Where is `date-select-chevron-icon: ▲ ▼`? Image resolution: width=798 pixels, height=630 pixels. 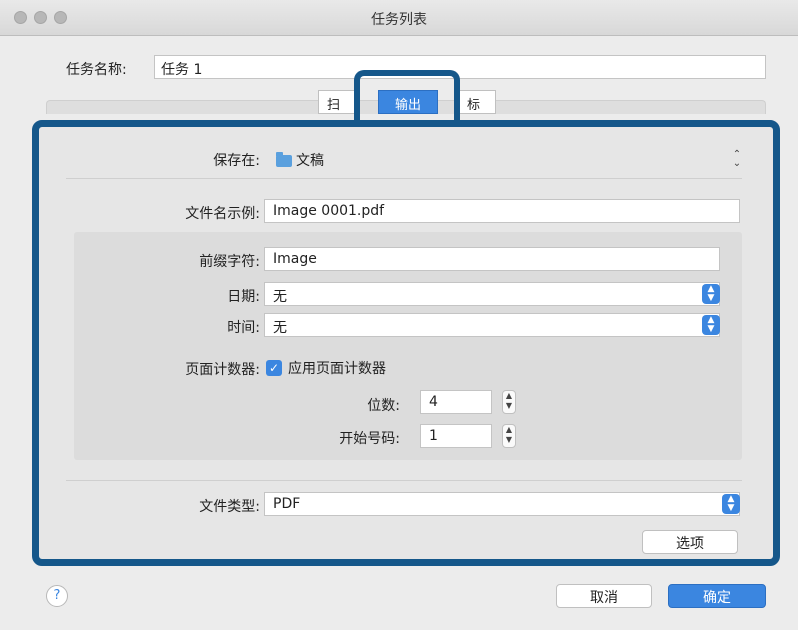
date-select-chevron-icon: ▲ ▼ is located at coordinates (711, 294).